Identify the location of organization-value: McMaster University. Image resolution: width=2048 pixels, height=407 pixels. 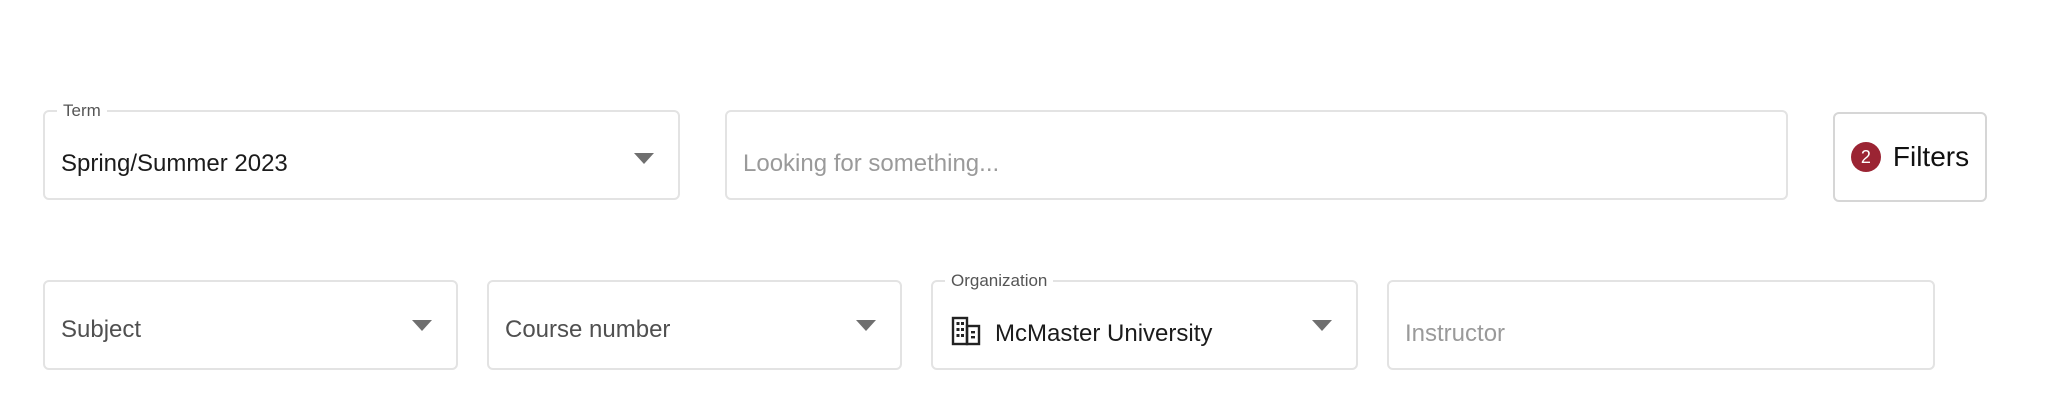
(1104, 333).